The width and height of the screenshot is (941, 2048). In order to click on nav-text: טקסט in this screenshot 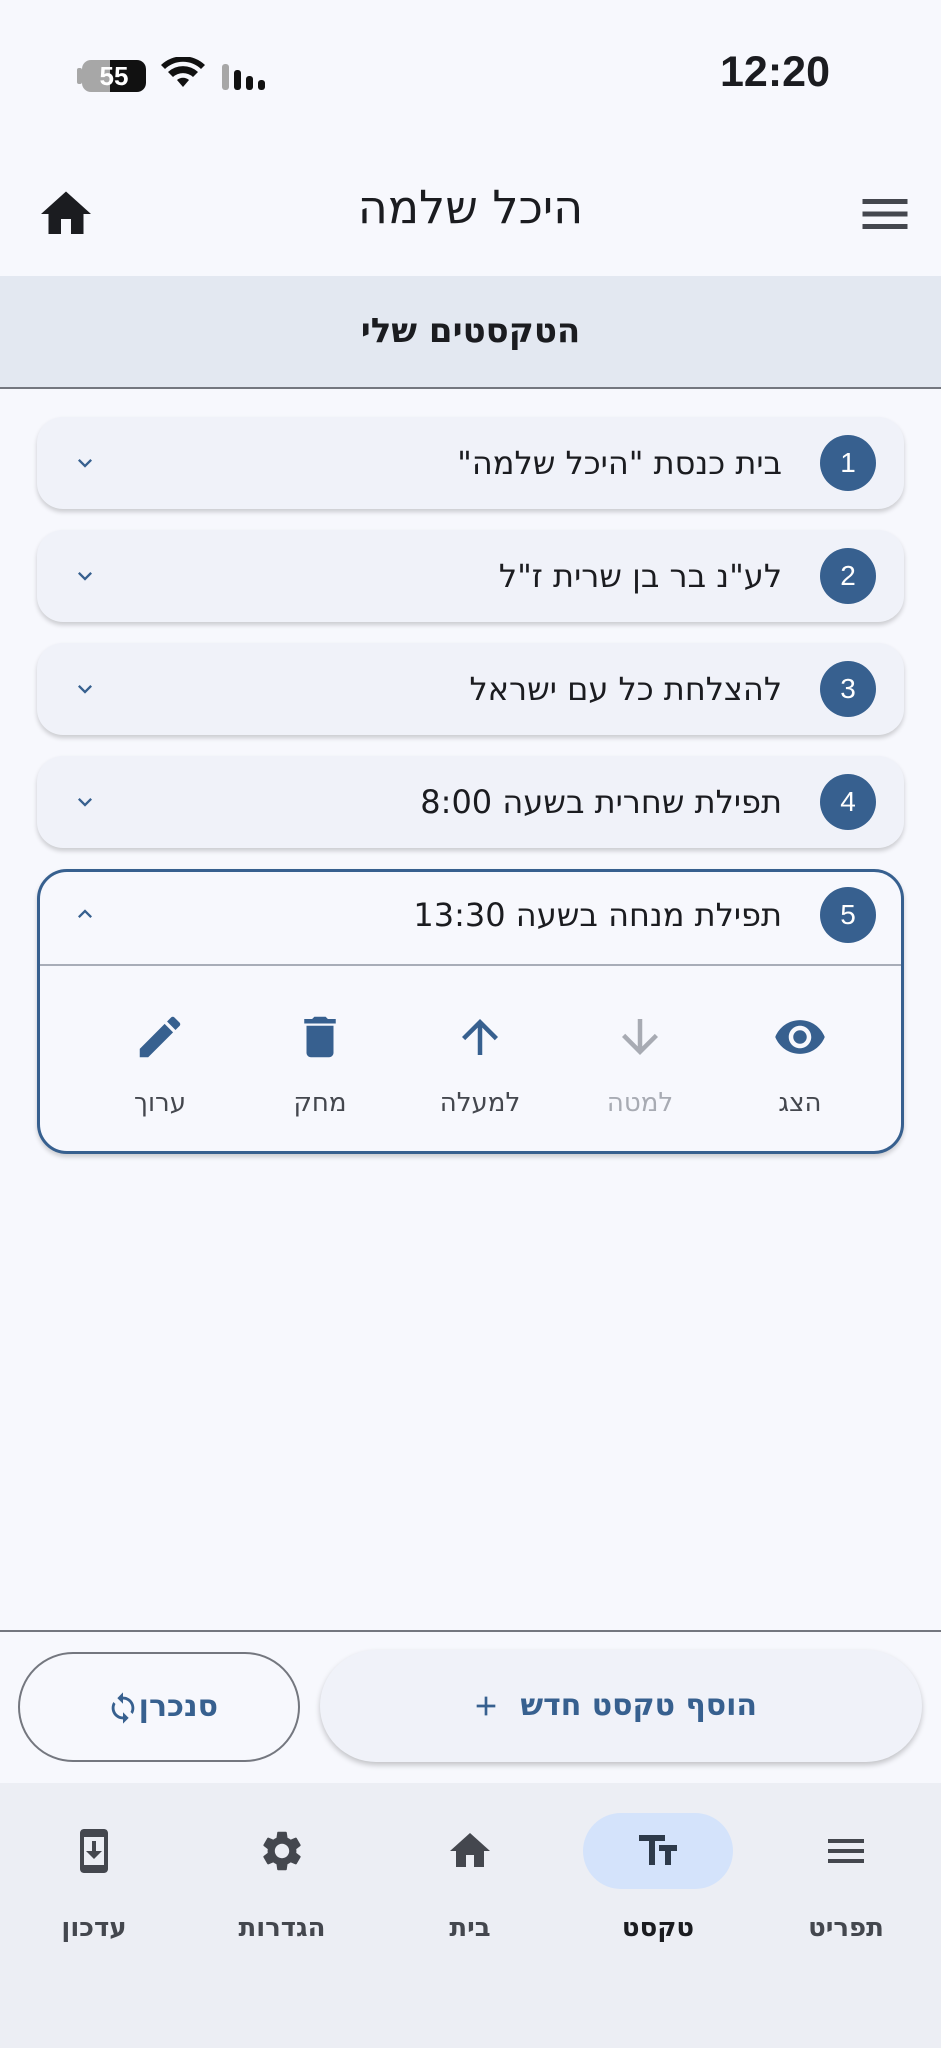, I will do `click(658, 1878)`.